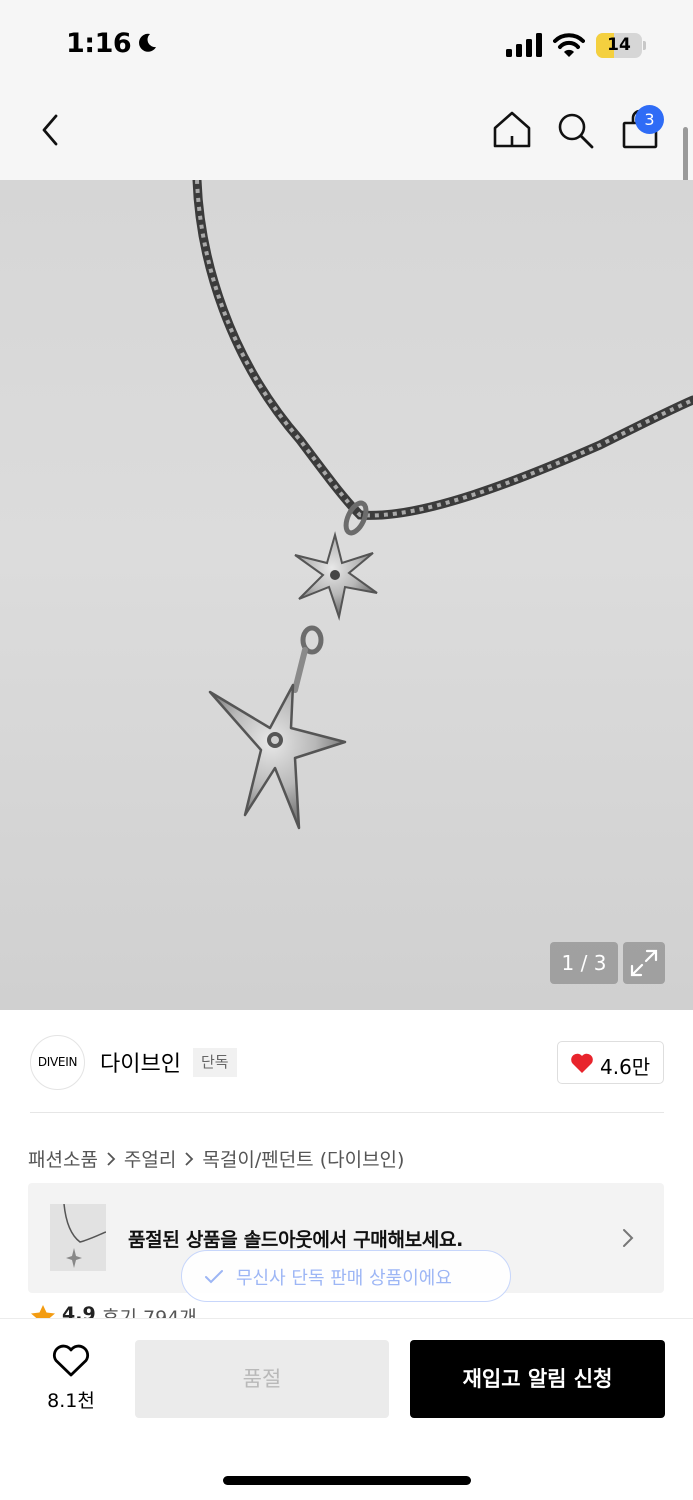 This screenshot has width=693, height=1500. I want to click on exclusive-tag: 단독, so click(215, 1062).